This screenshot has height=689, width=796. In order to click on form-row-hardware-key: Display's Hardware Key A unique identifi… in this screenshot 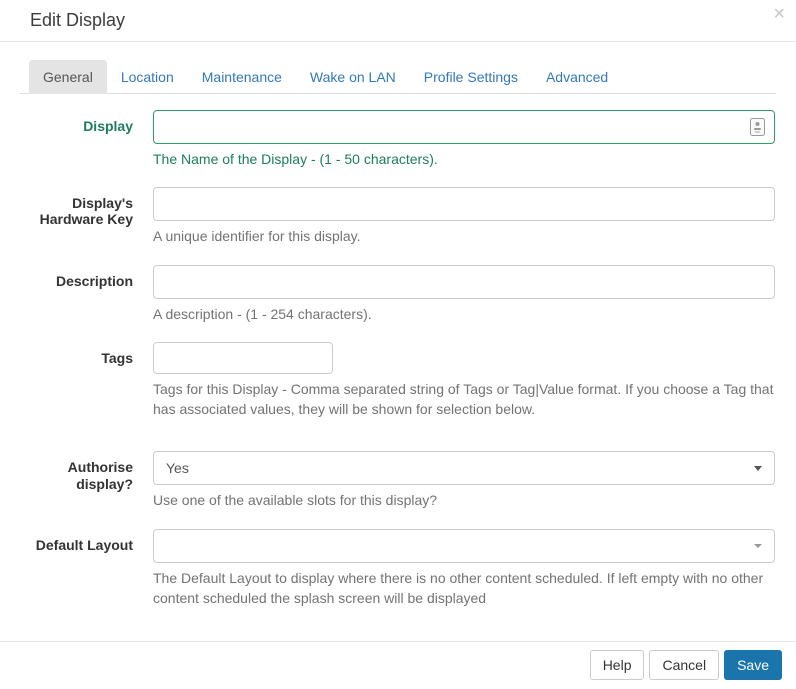, I will do `click(402, 216)`.